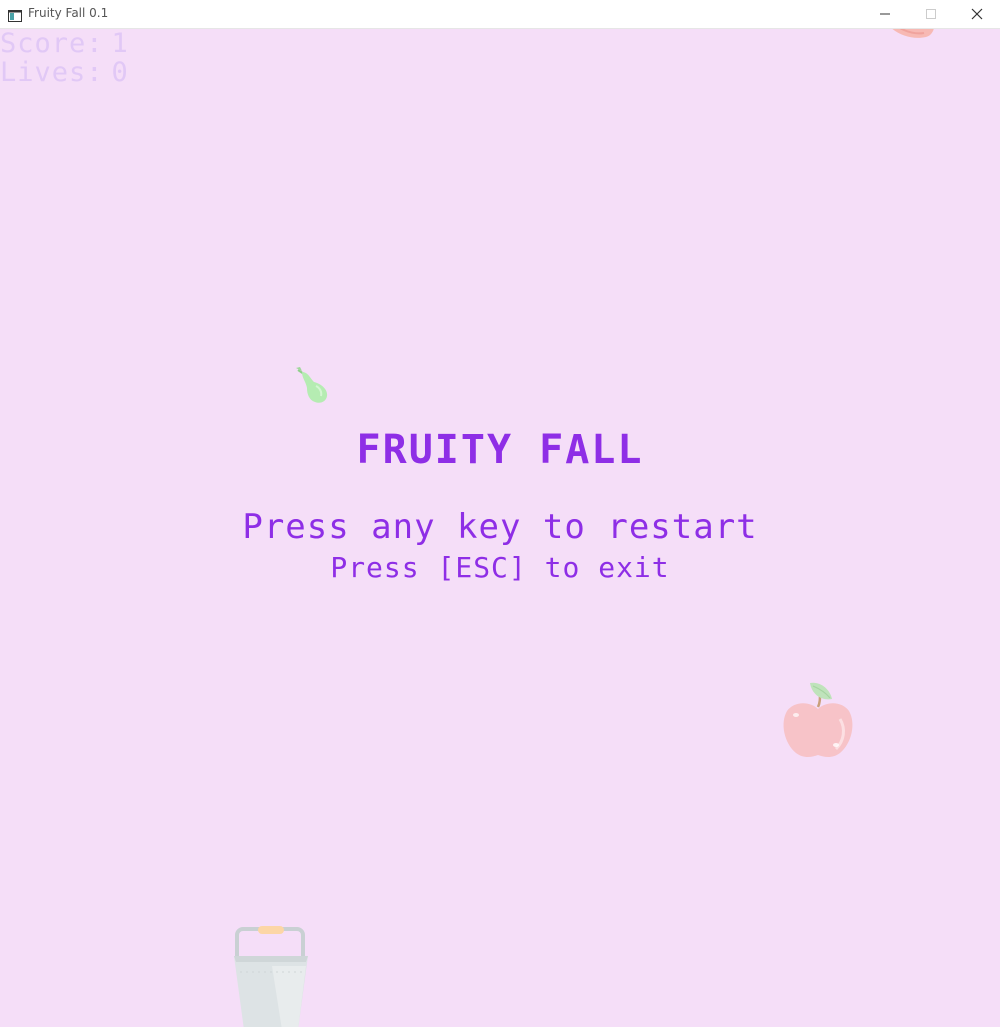  I want to click on close-icon, so click(977, 14).